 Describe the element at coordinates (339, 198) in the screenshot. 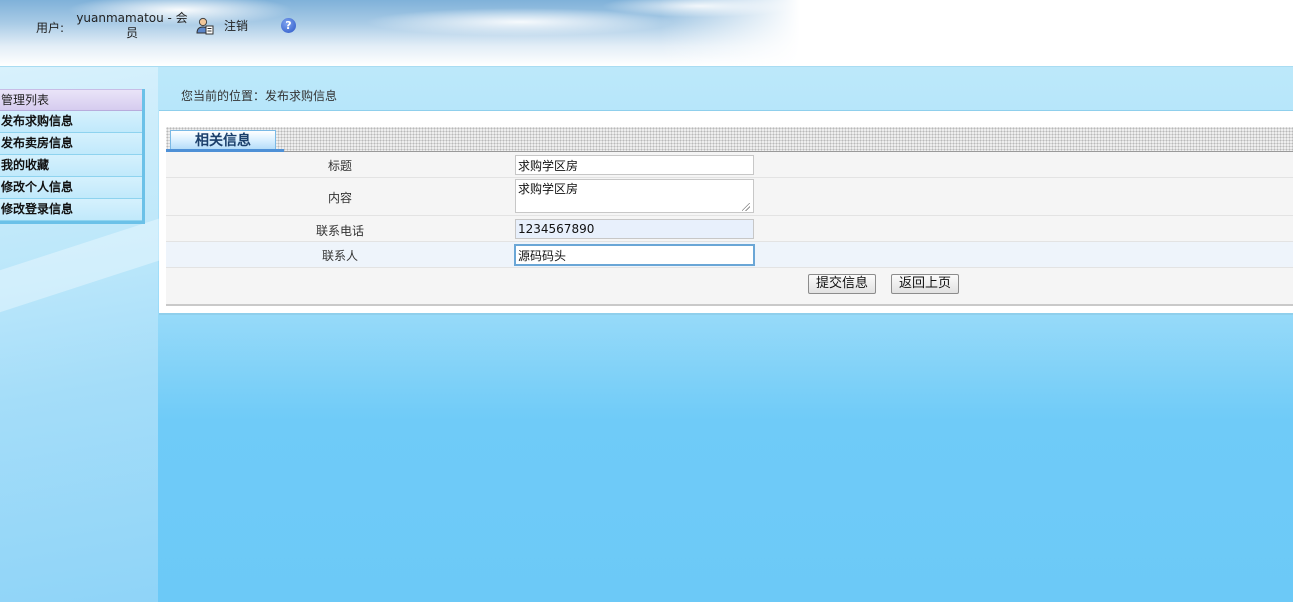

I see `content-label: 内容` at that location.